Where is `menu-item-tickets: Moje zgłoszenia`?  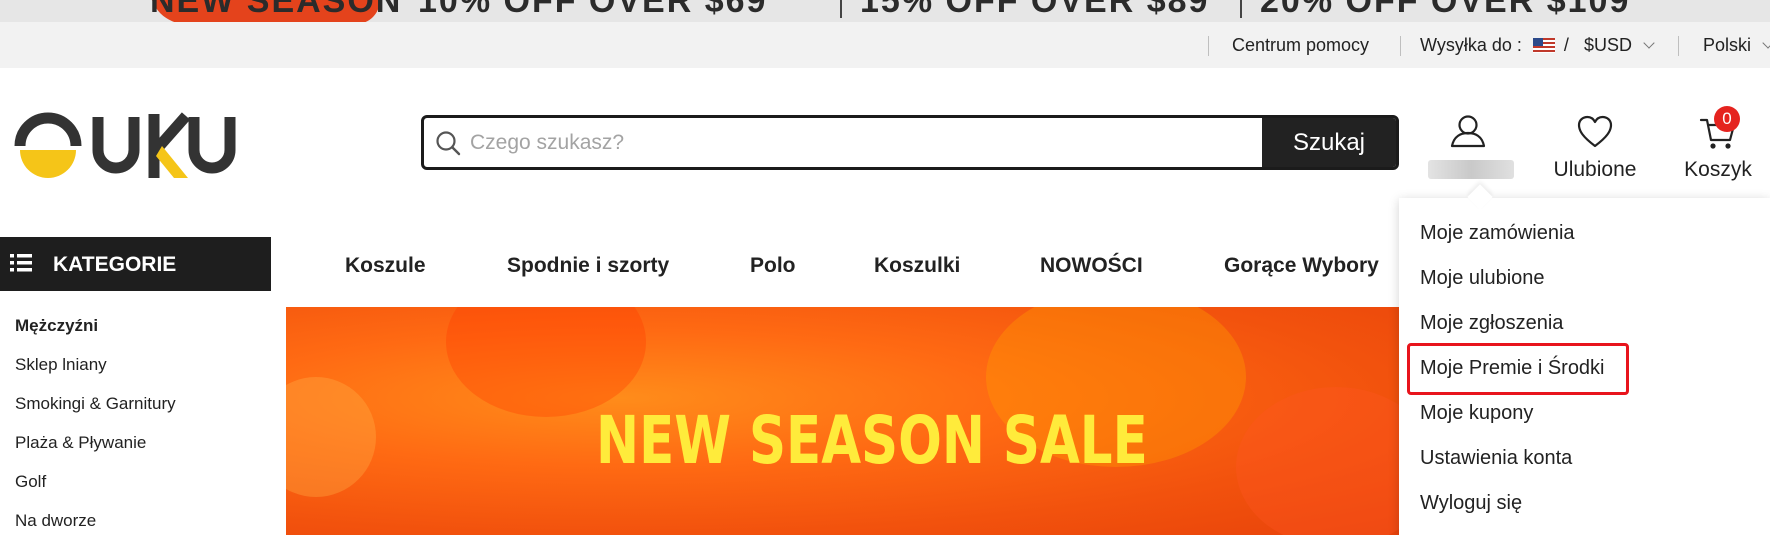
menu-item-tickets: Moje zgłoszenia is located at coordinates (1491, 323).